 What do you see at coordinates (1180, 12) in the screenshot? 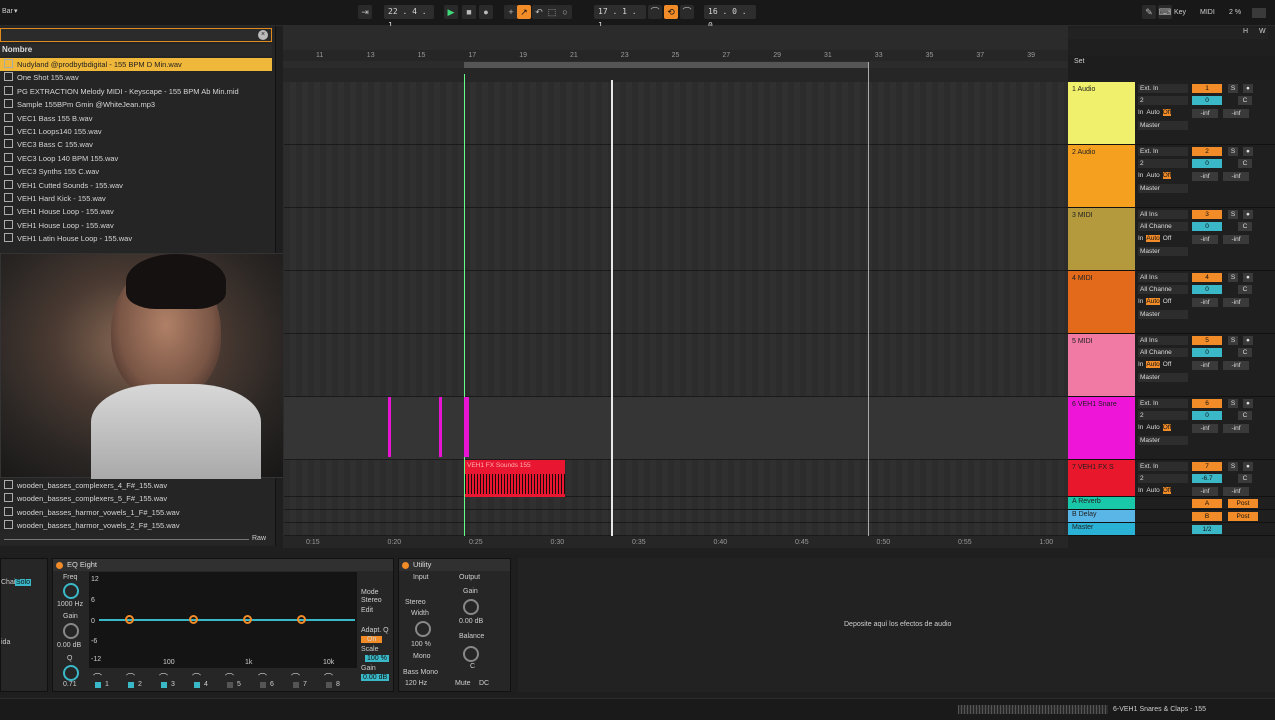
I see `key-map-button: Key` at bounding box center [1180, 12].